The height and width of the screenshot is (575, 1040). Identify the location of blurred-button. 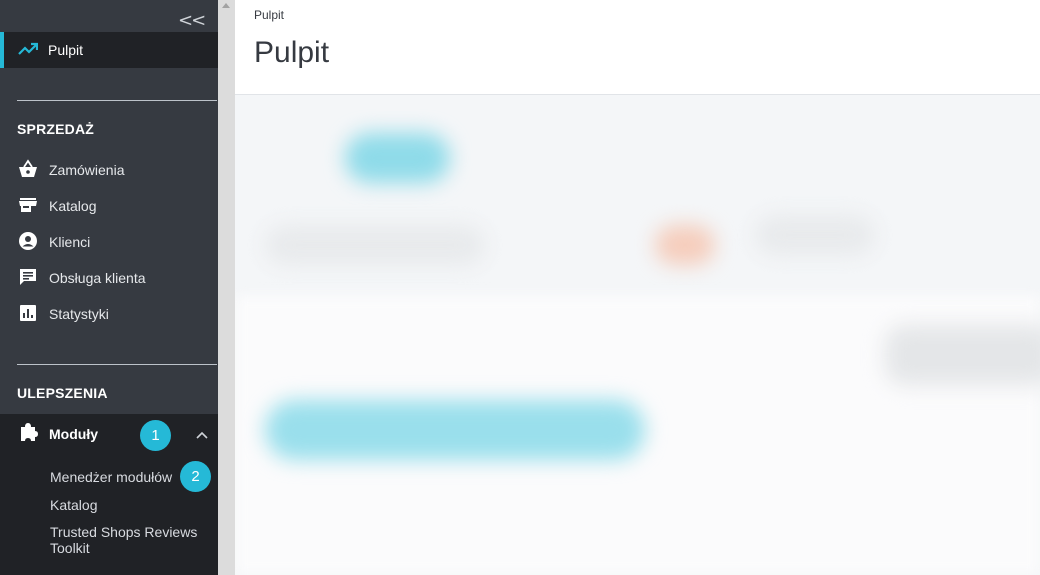
(397, 158).